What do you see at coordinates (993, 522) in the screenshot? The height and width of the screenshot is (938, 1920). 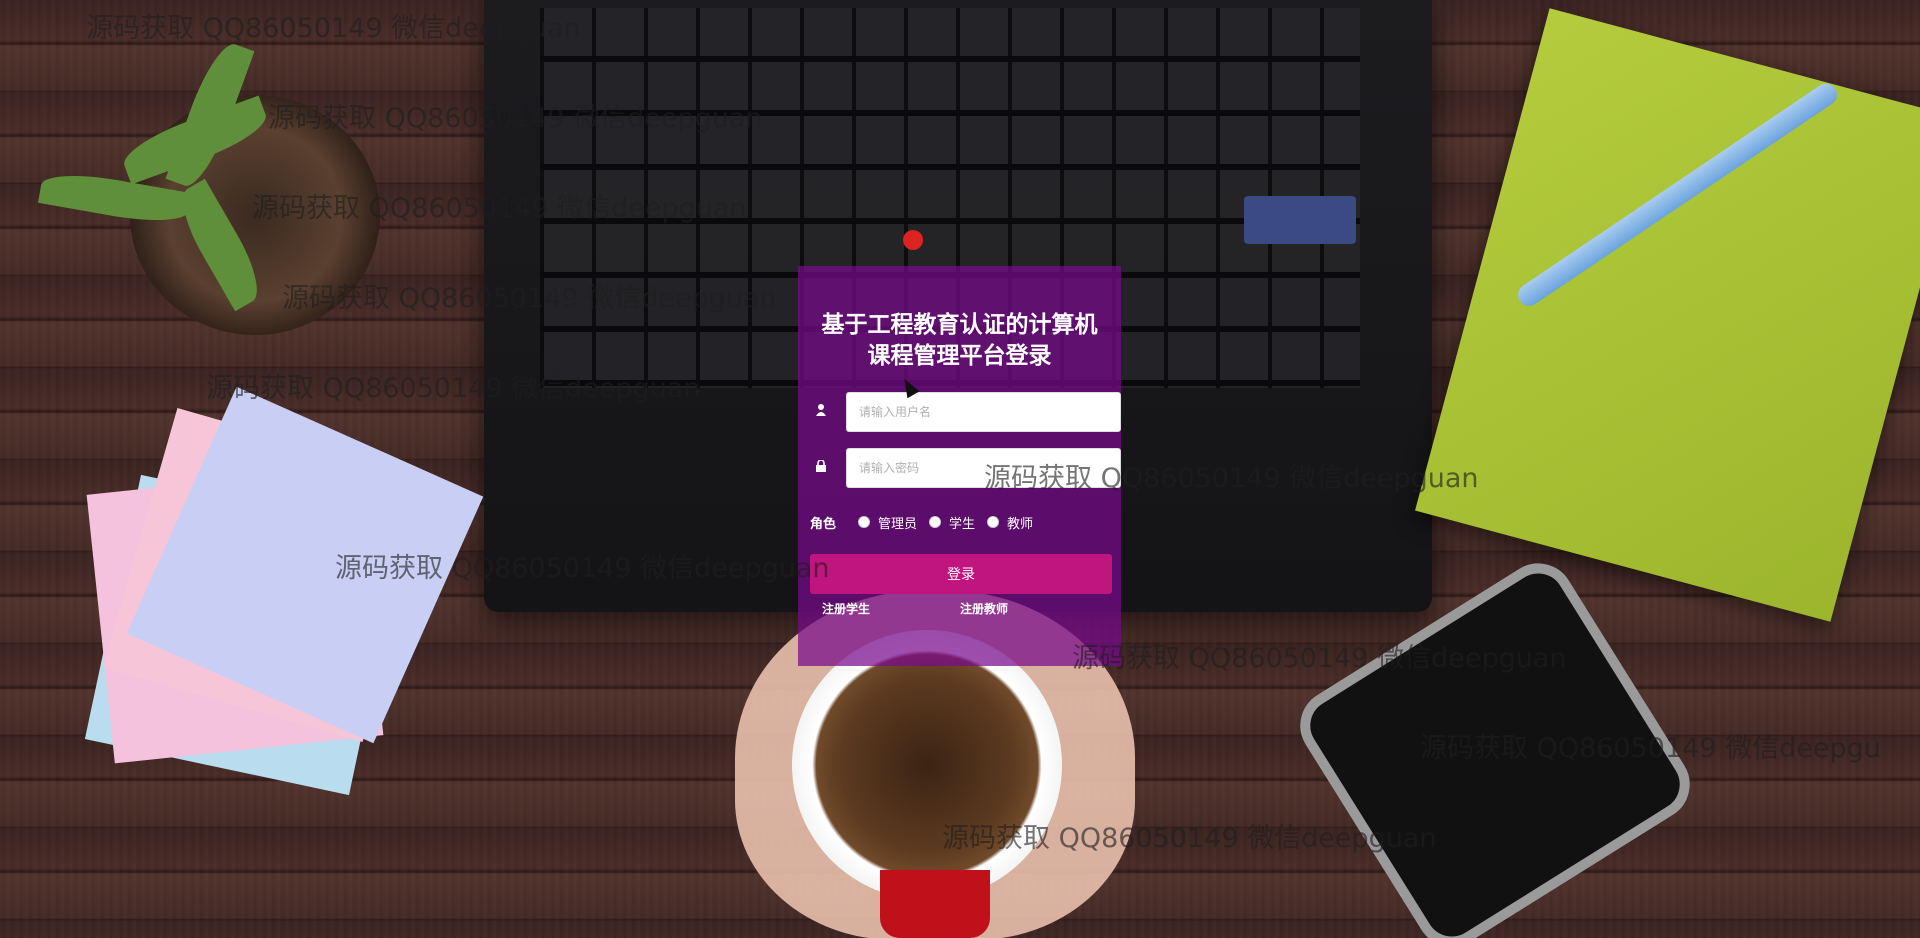 I see `radio-teacher` at bounding box center [993, 522].